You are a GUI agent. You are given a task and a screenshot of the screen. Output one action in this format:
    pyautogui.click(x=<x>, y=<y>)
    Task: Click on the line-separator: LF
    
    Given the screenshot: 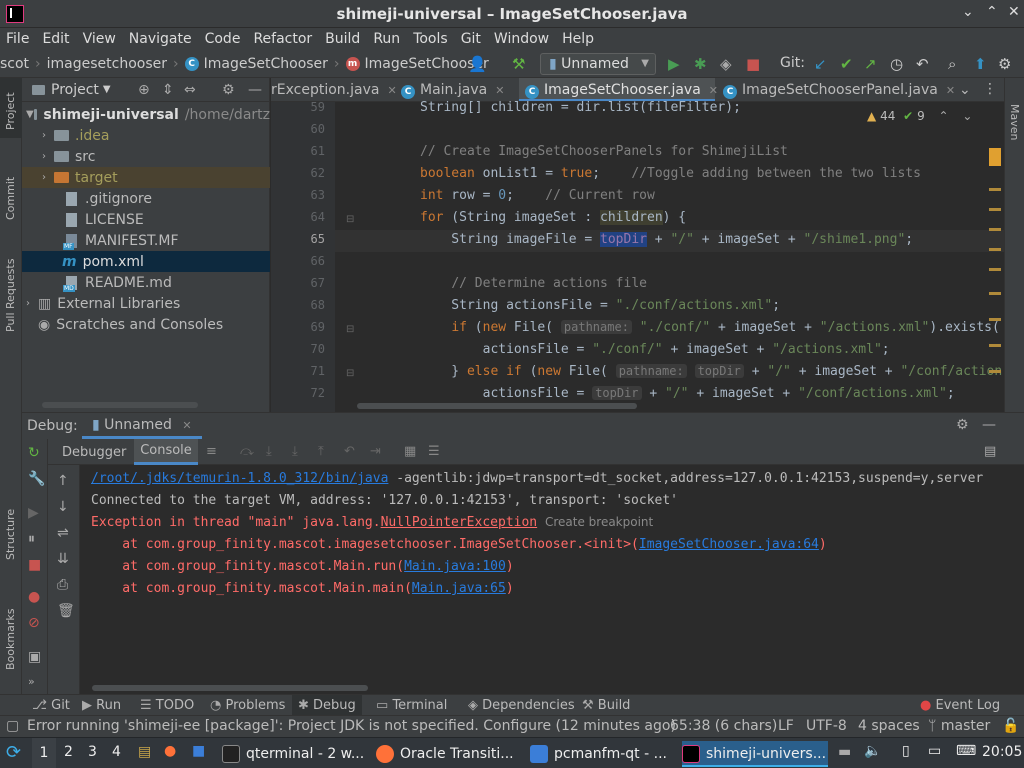 What is the action you would take?
    pyautogui.click(x=786, y=726)
    